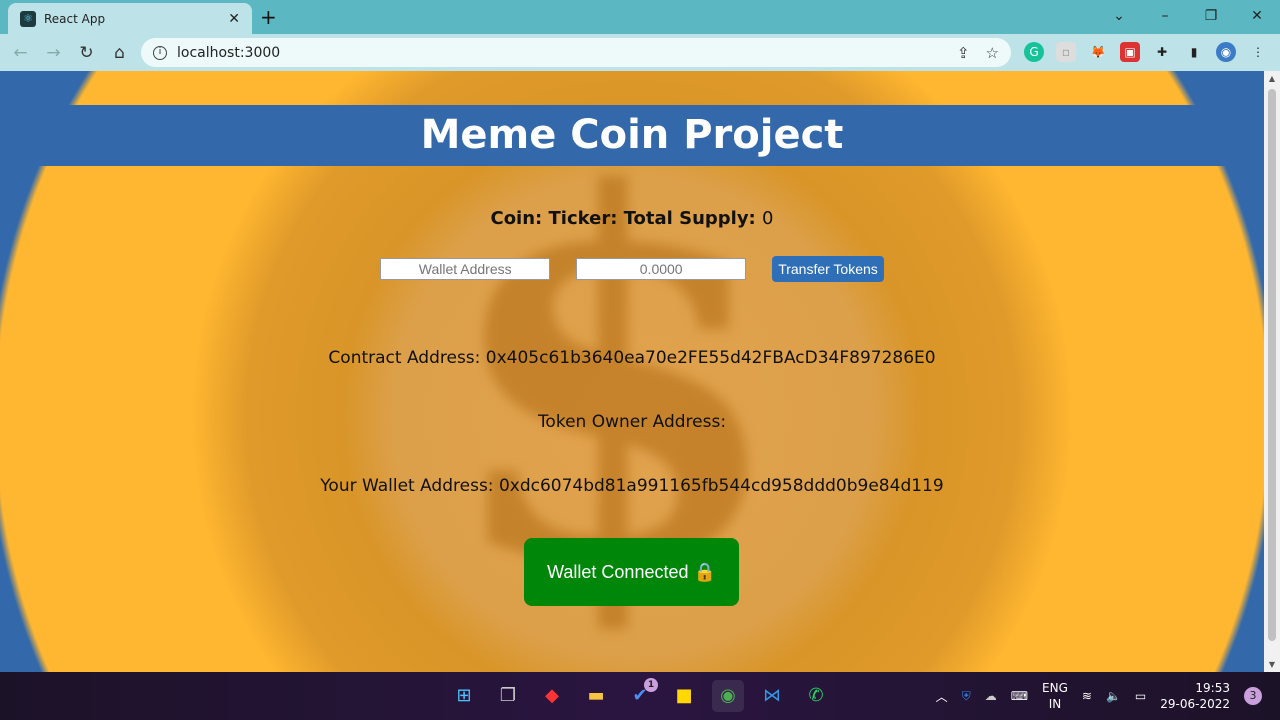 This screenshot has width=1280, height=720. Describe the element at coordinates (1194, 52) in the screenshot. I see `side-panel-icon: ▮` at that location.